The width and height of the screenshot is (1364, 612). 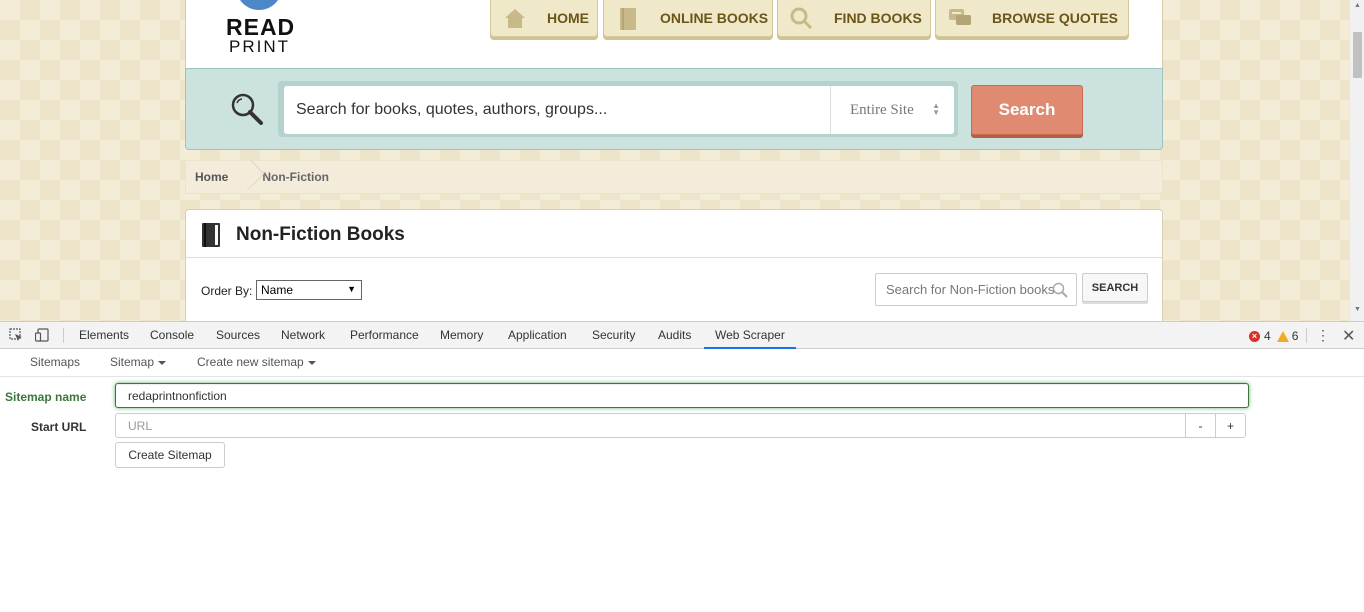 What do you see at coordinates (170, 455) in the screenshot?
I see `create-sitemap-button: Create Sitemap` at bounding box center [170, 455].